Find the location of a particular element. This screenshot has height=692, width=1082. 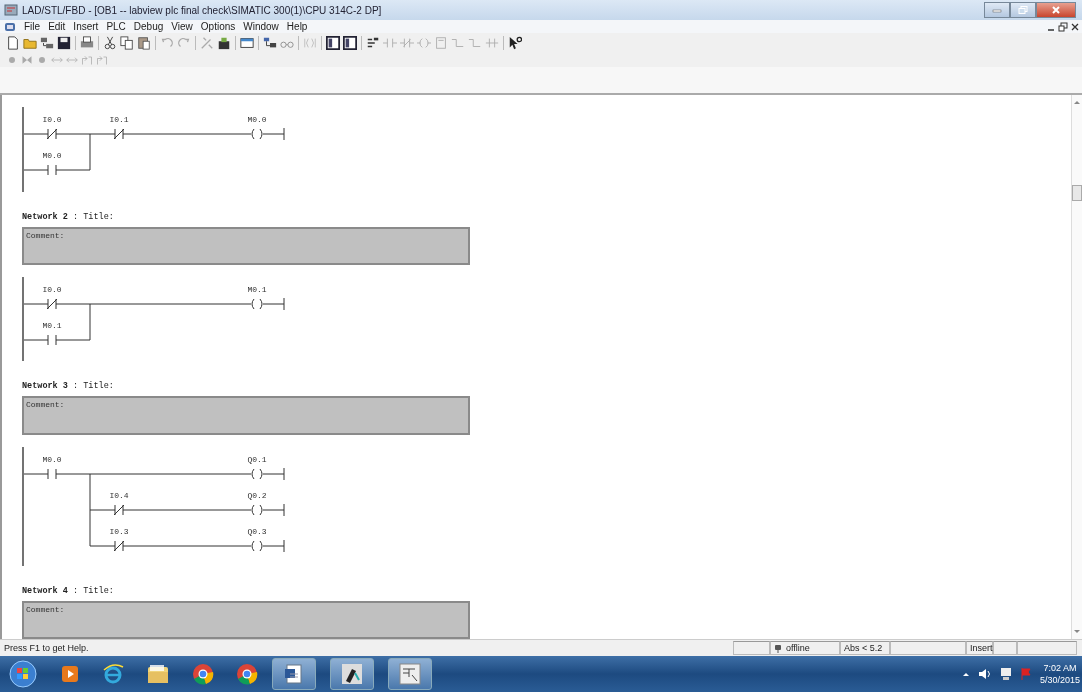

network-icon is located at coordinates (1005, 674).